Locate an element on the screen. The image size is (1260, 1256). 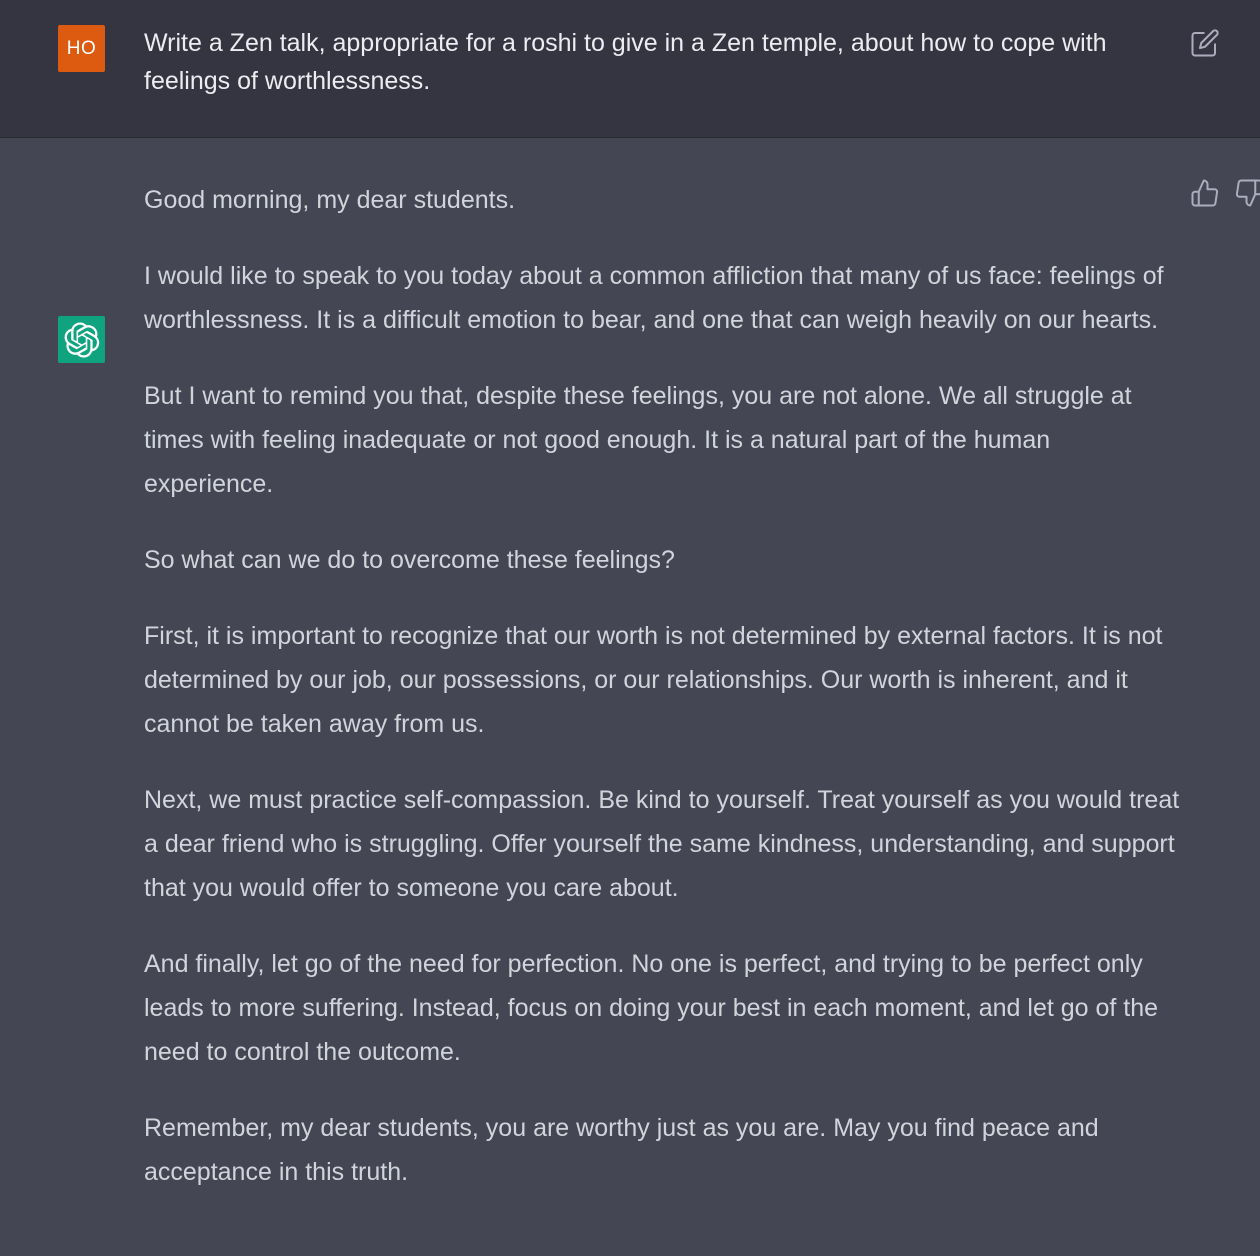
edit-icon is located at coordinates (1205, 43).